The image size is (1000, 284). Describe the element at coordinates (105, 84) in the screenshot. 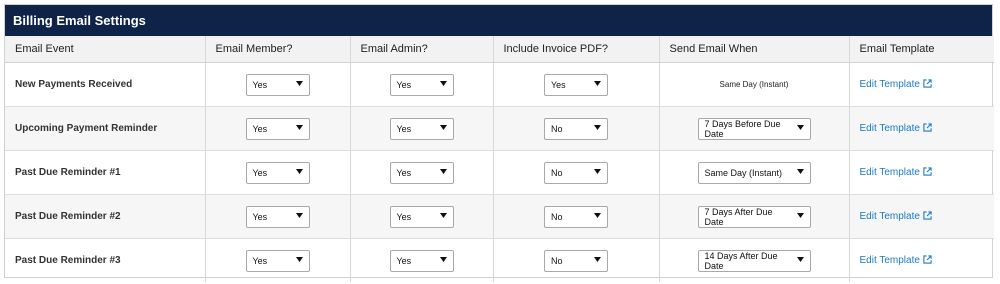

I see `email-event-label: New Payments Received` at that location.